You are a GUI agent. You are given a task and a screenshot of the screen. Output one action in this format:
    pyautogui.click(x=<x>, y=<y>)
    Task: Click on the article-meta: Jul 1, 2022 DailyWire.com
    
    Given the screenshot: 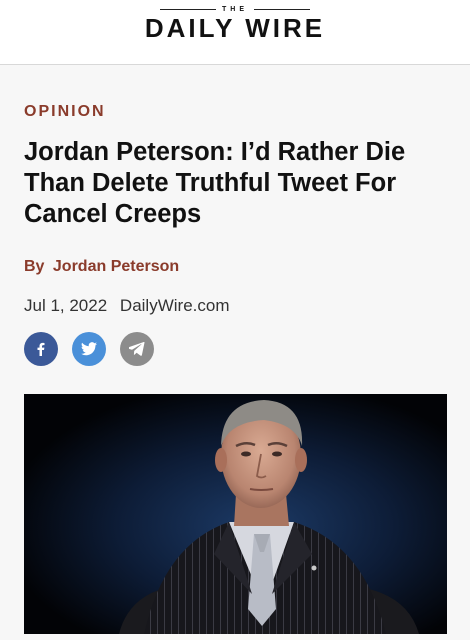 What is the action you would take?
    pyautogui.click(x=126, y=306)
    